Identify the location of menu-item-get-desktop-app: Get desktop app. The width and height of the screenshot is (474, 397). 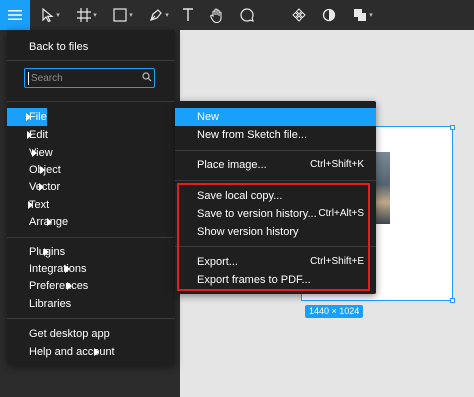
(58, 334).